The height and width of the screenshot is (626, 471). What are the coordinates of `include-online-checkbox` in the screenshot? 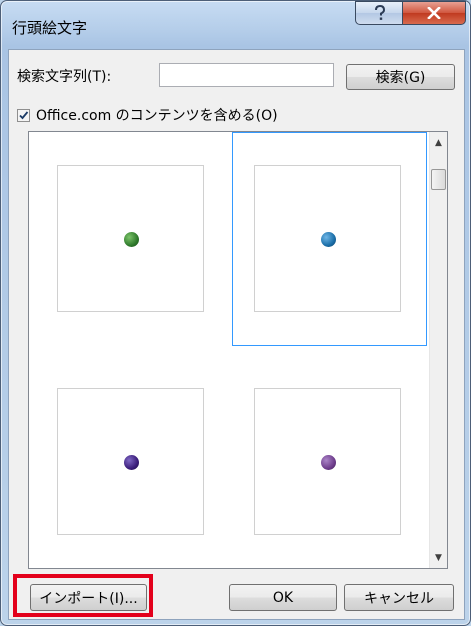 It's located at (23, 115).